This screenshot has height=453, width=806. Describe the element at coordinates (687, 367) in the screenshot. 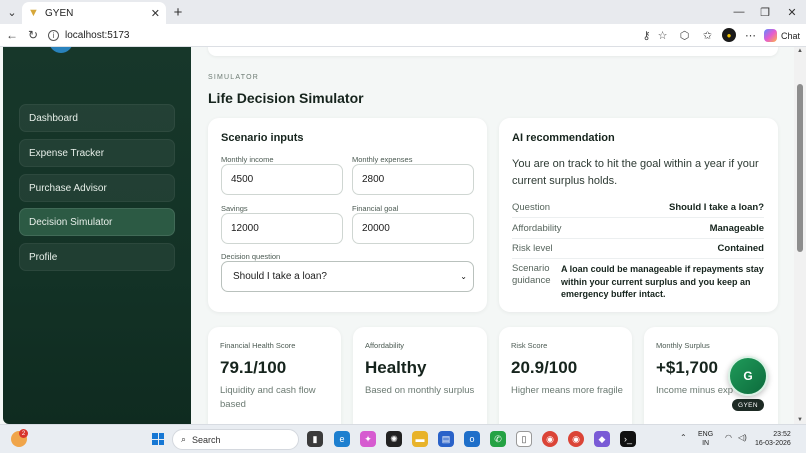

I see `metric-value: +$1,700` at that location.